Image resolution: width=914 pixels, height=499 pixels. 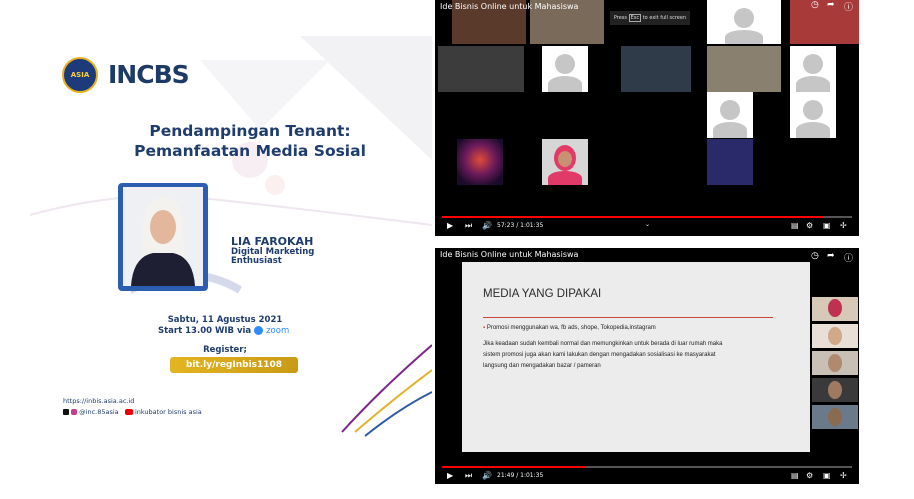 I want to click on video-controls: ▶ ⏭ 🔊 57:23 / 1:01:35 ▤ ⚙ ▣ ✢, so click(x=647, y=226).